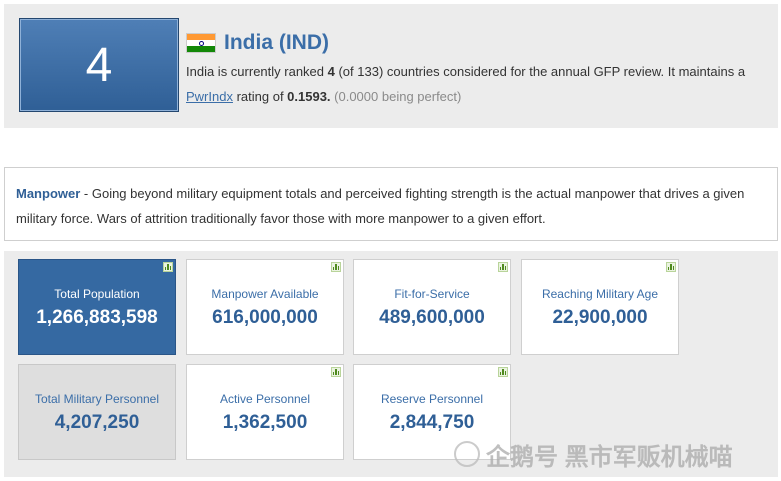  What do you see at coordinates (276, 42) in the screenshot?
I see `country-name: India (IND)` at bounding box center [276, 42].